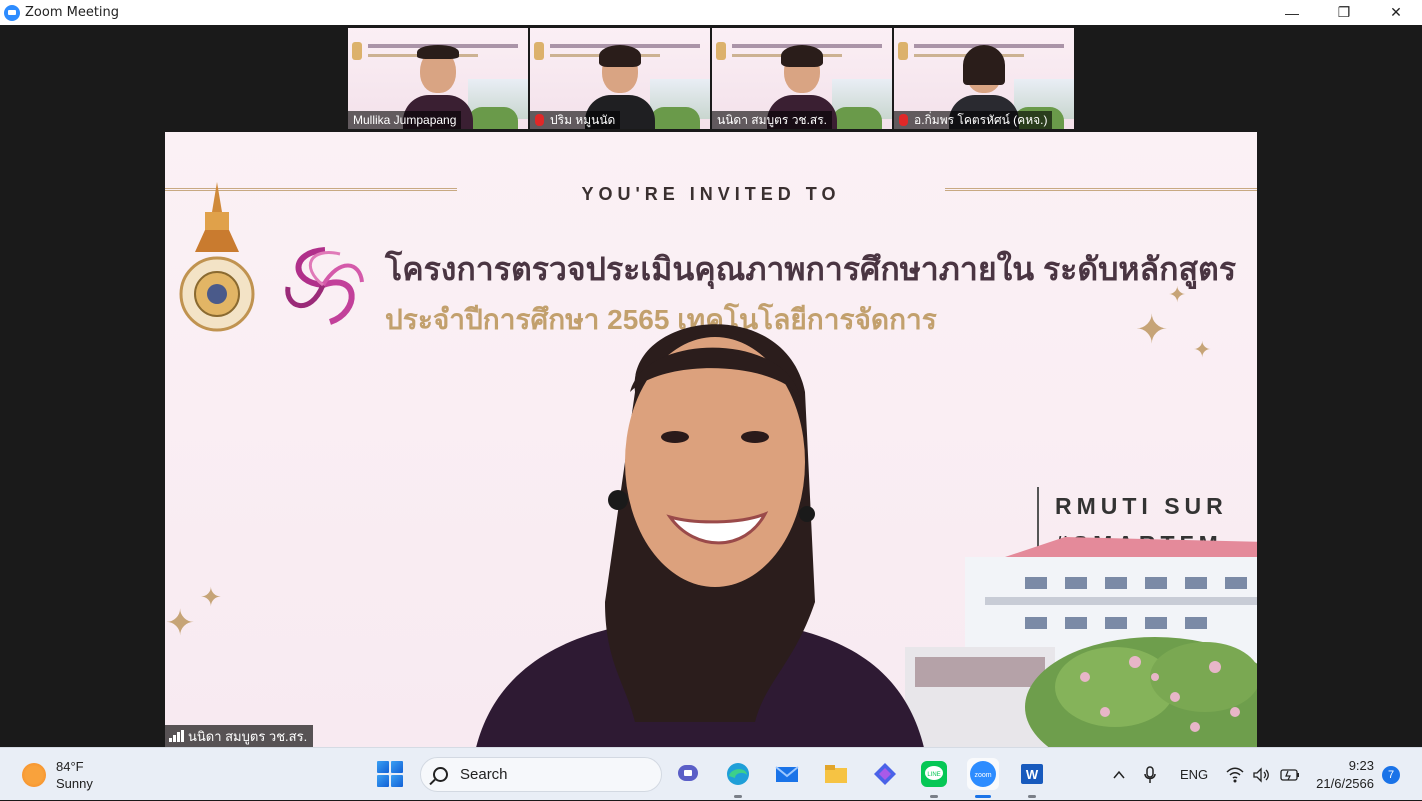 Image resolution: width=1422 pixels, height=801 pixels. I want to click on campus-building-image, so click(1081, 642).